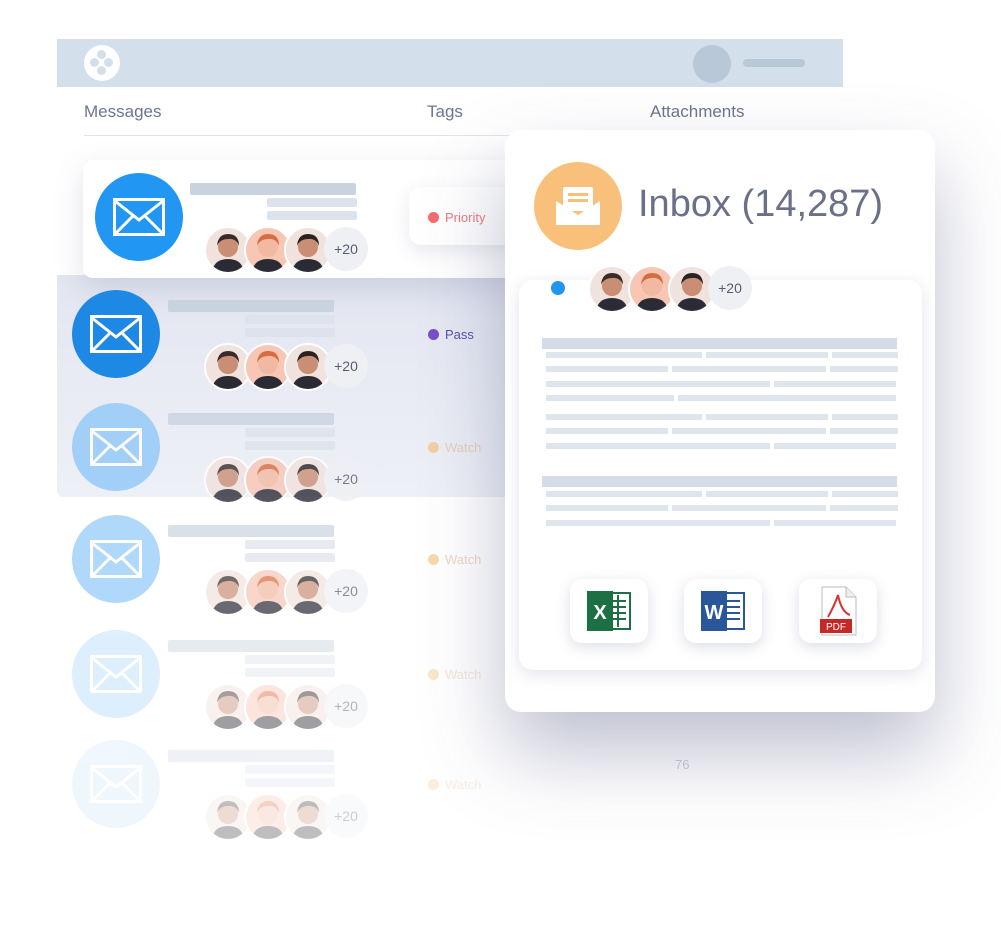  Describe the element at coordinates (730, 288) in the screenshot. I see `inbox-more-participants: +20` at that location.